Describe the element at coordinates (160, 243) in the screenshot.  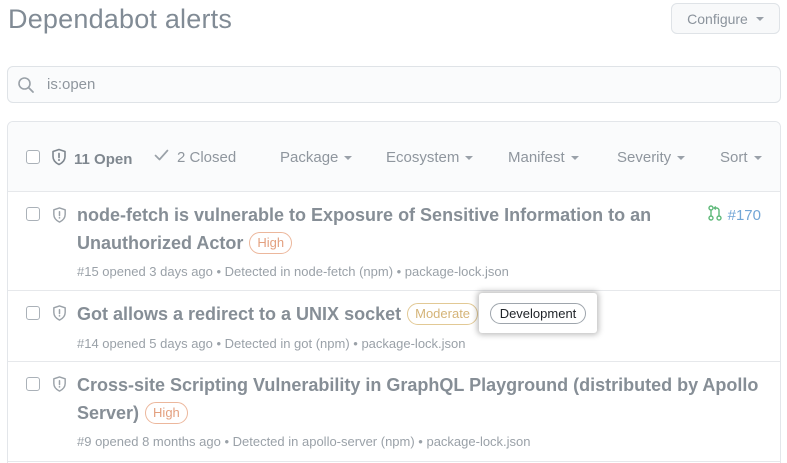
I see `alert-title-line-2: Unauthorized Actor` at that location.